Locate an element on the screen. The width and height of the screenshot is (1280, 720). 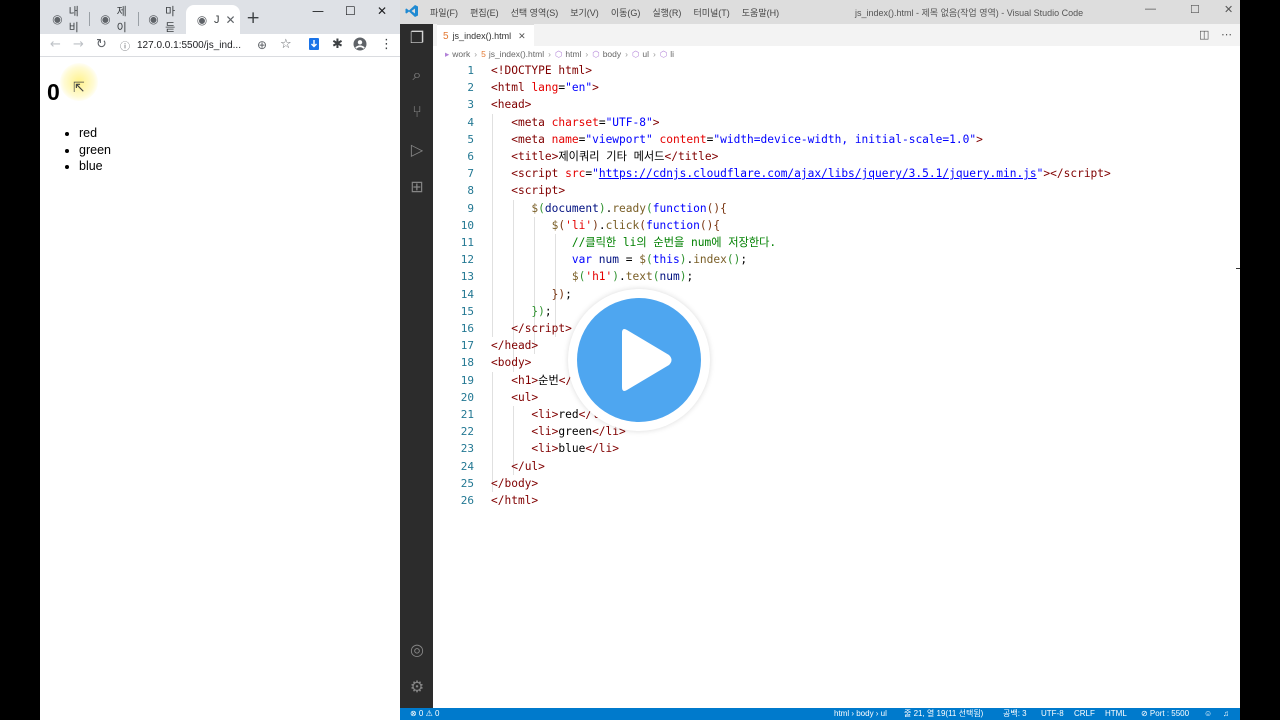
breadcrumb-item: html is located at coordinates (573, 54).